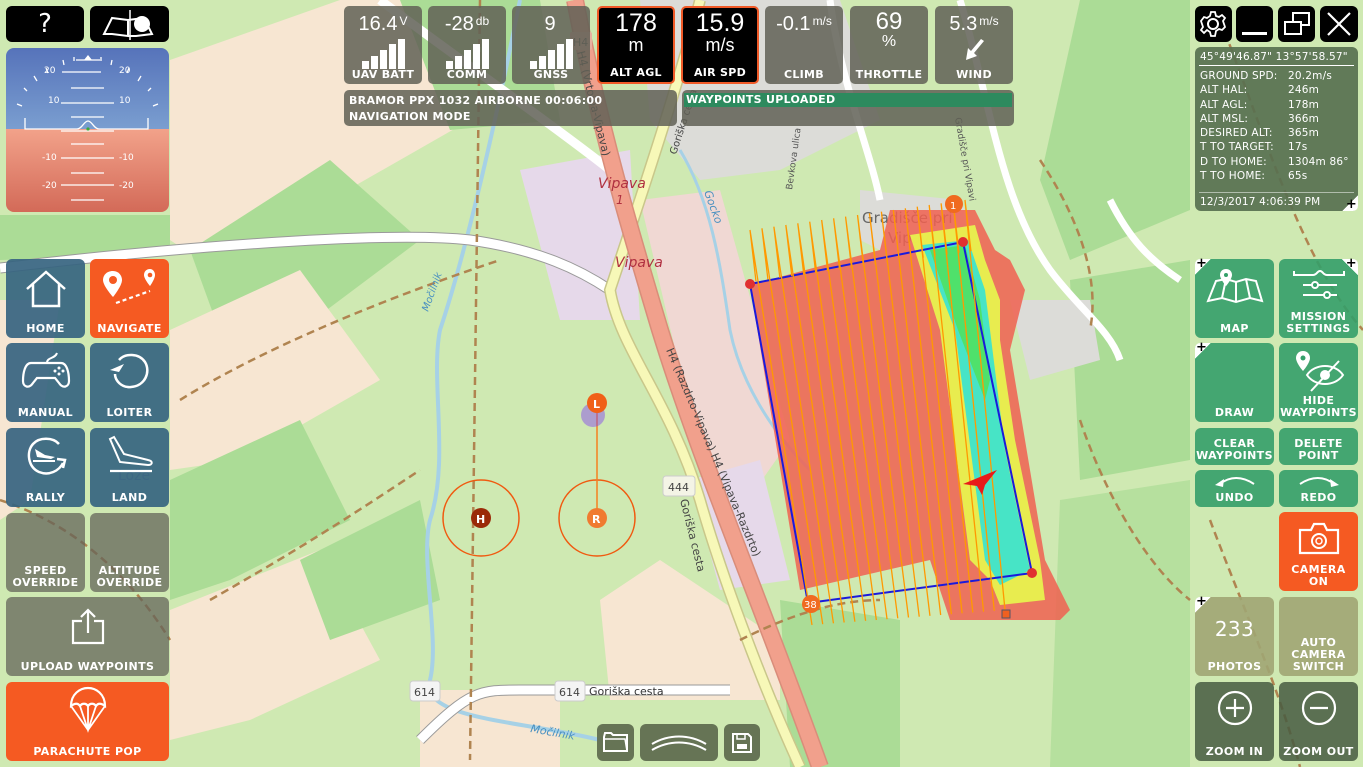 The height and width of the screenshot is (767, 1363). What do you see at coordinates (569, 692) in the screenshot?
I see `road-shield-614: 614` at bounding box center [569, 692].